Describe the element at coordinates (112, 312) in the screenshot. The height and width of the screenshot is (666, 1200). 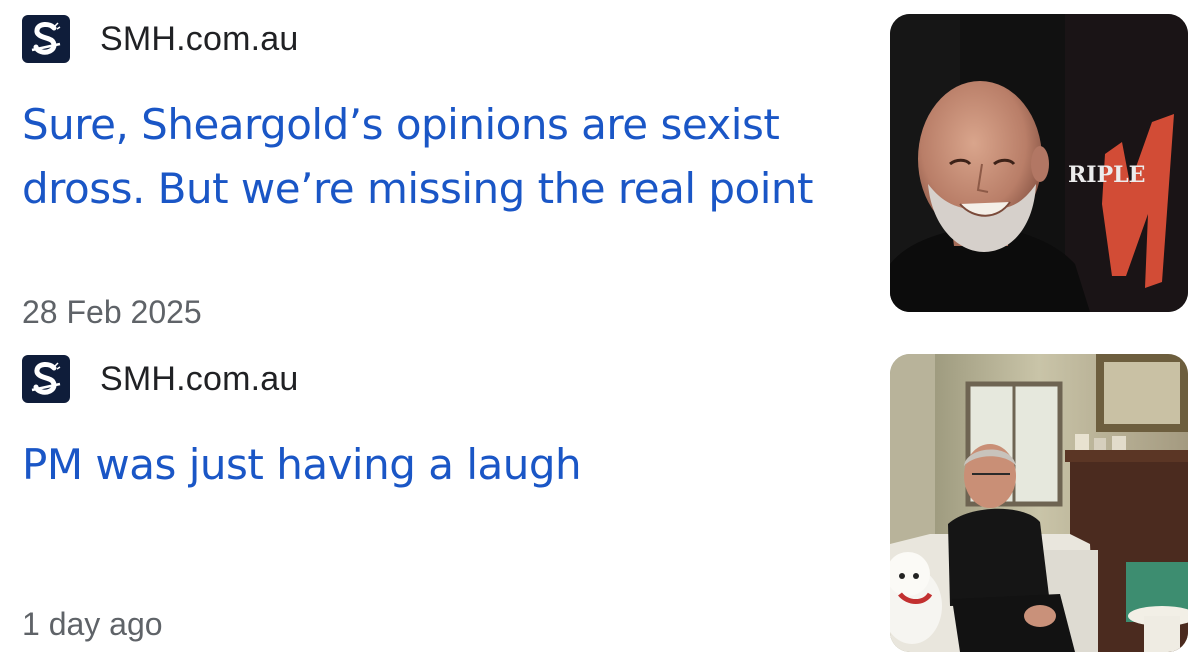
I see `article-timestamp: 28 Feb 2025` at that location.